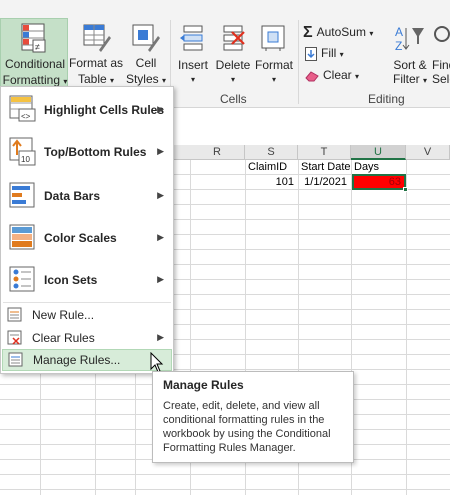 This screenshot has width=450, height=495. I want to click on column-header-v: V, so click(428, 152).